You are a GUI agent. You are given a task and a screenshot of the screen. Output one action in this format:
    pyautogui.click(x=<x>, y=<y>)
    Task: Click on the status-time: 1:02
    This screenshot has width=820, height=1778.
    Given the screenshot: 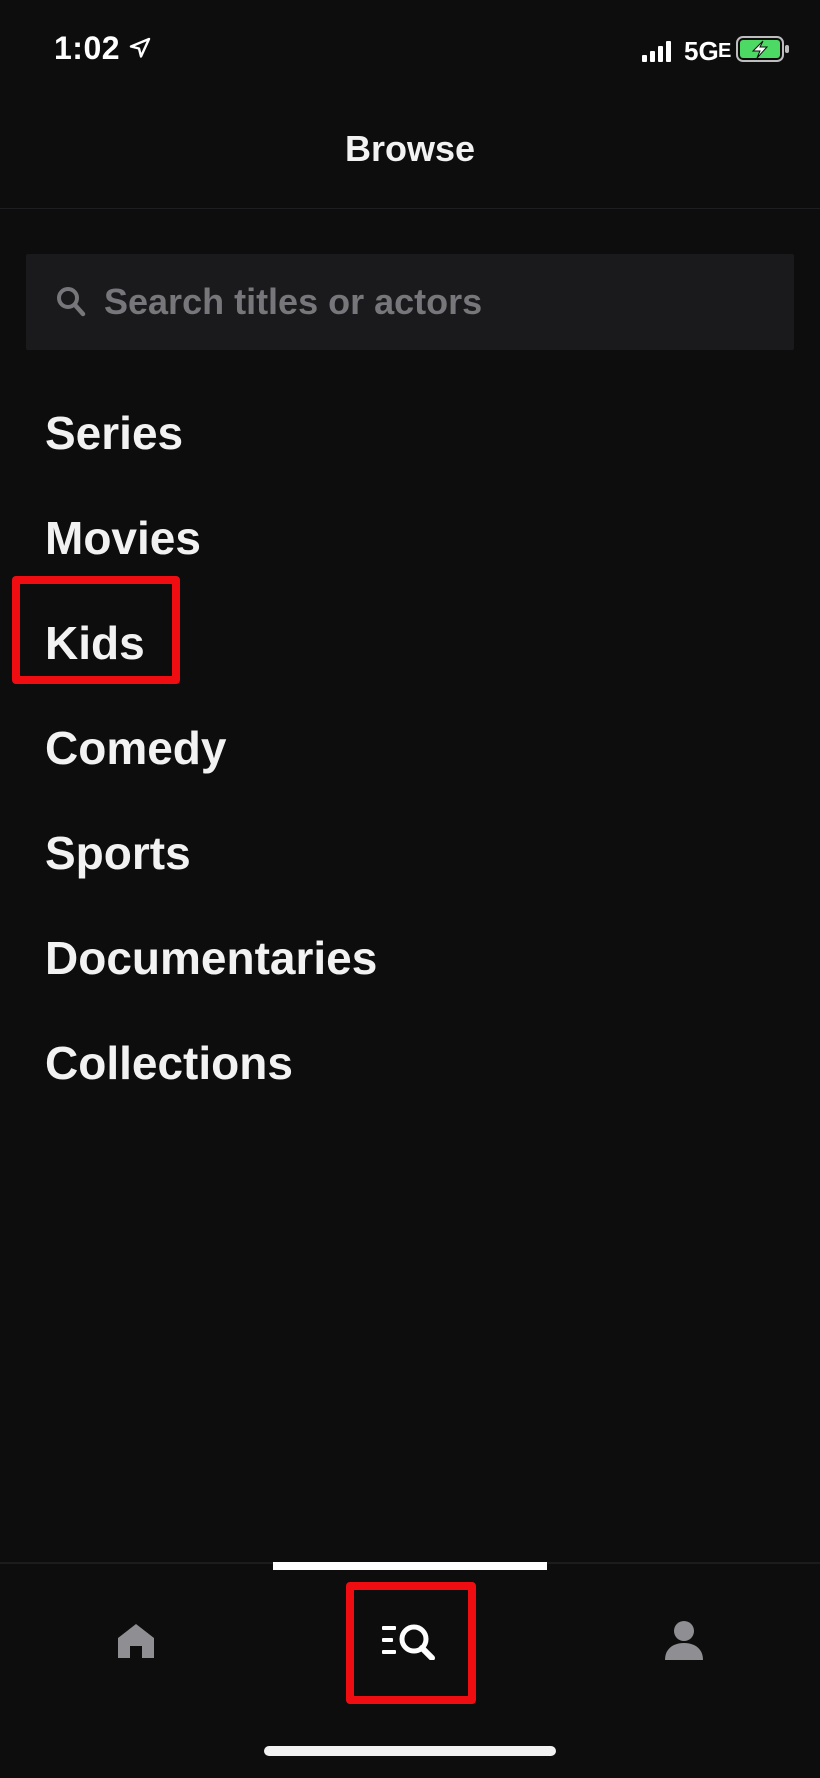 What is the action you would take?
    pyautogui.click(x=87, y=48)
    